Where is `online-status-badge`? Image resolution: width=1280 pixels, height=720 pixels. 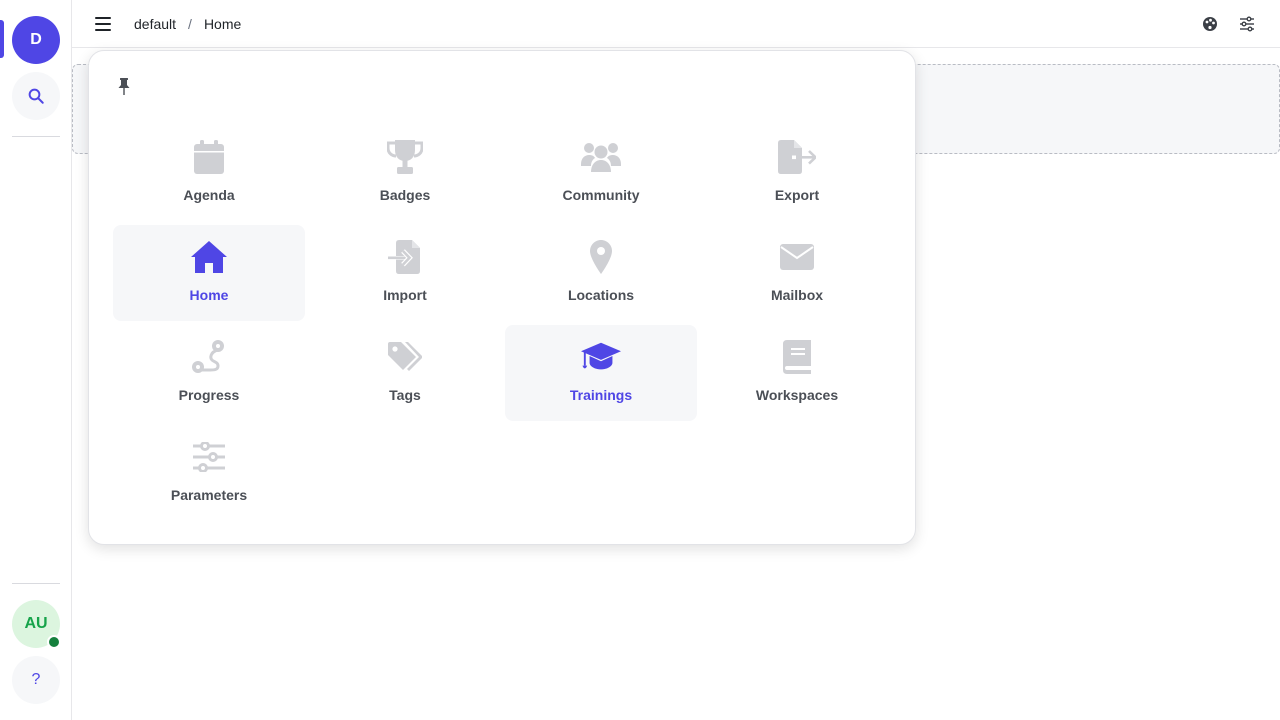
online-status-badge is located at coordinates (54, 642).